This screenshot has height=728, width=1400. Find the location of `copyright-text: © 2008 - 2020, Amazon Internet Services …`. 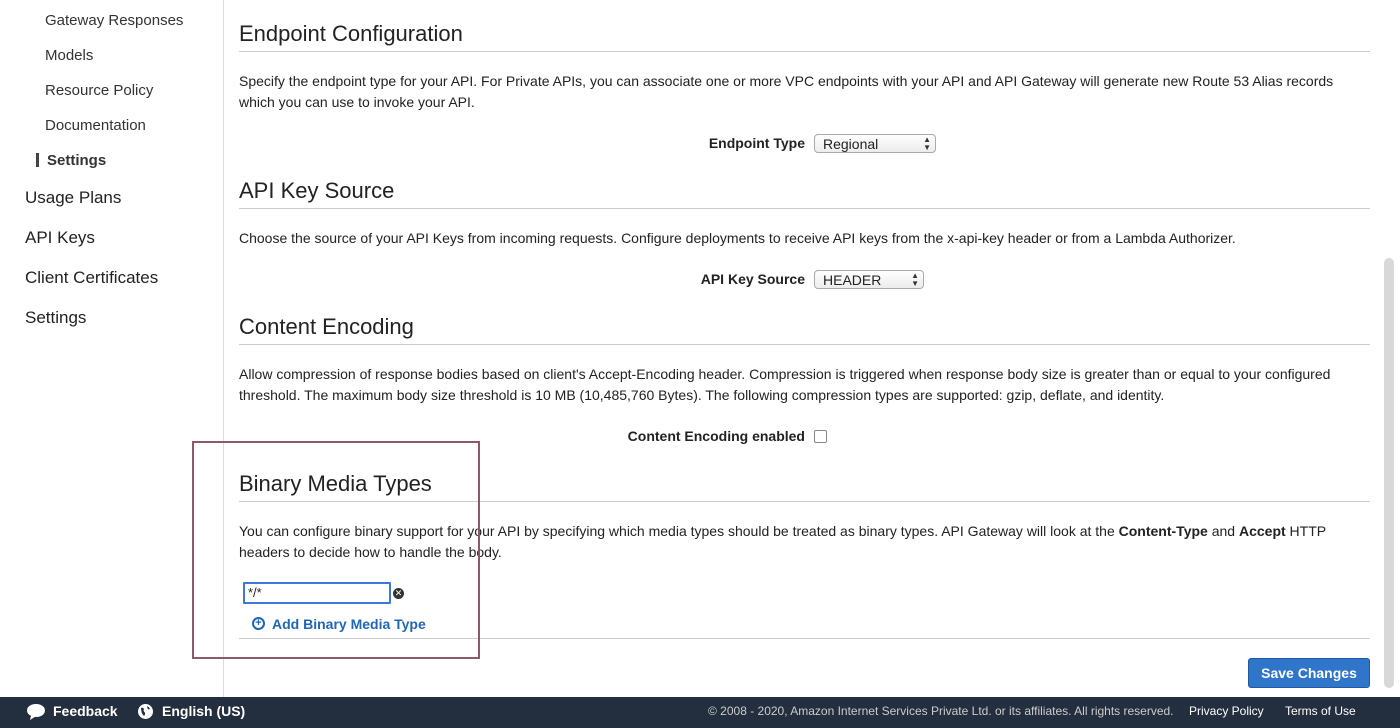

copyright-text: © 2008 - 2020, Amazon Internet Services … is located at coordinates (941, 711).